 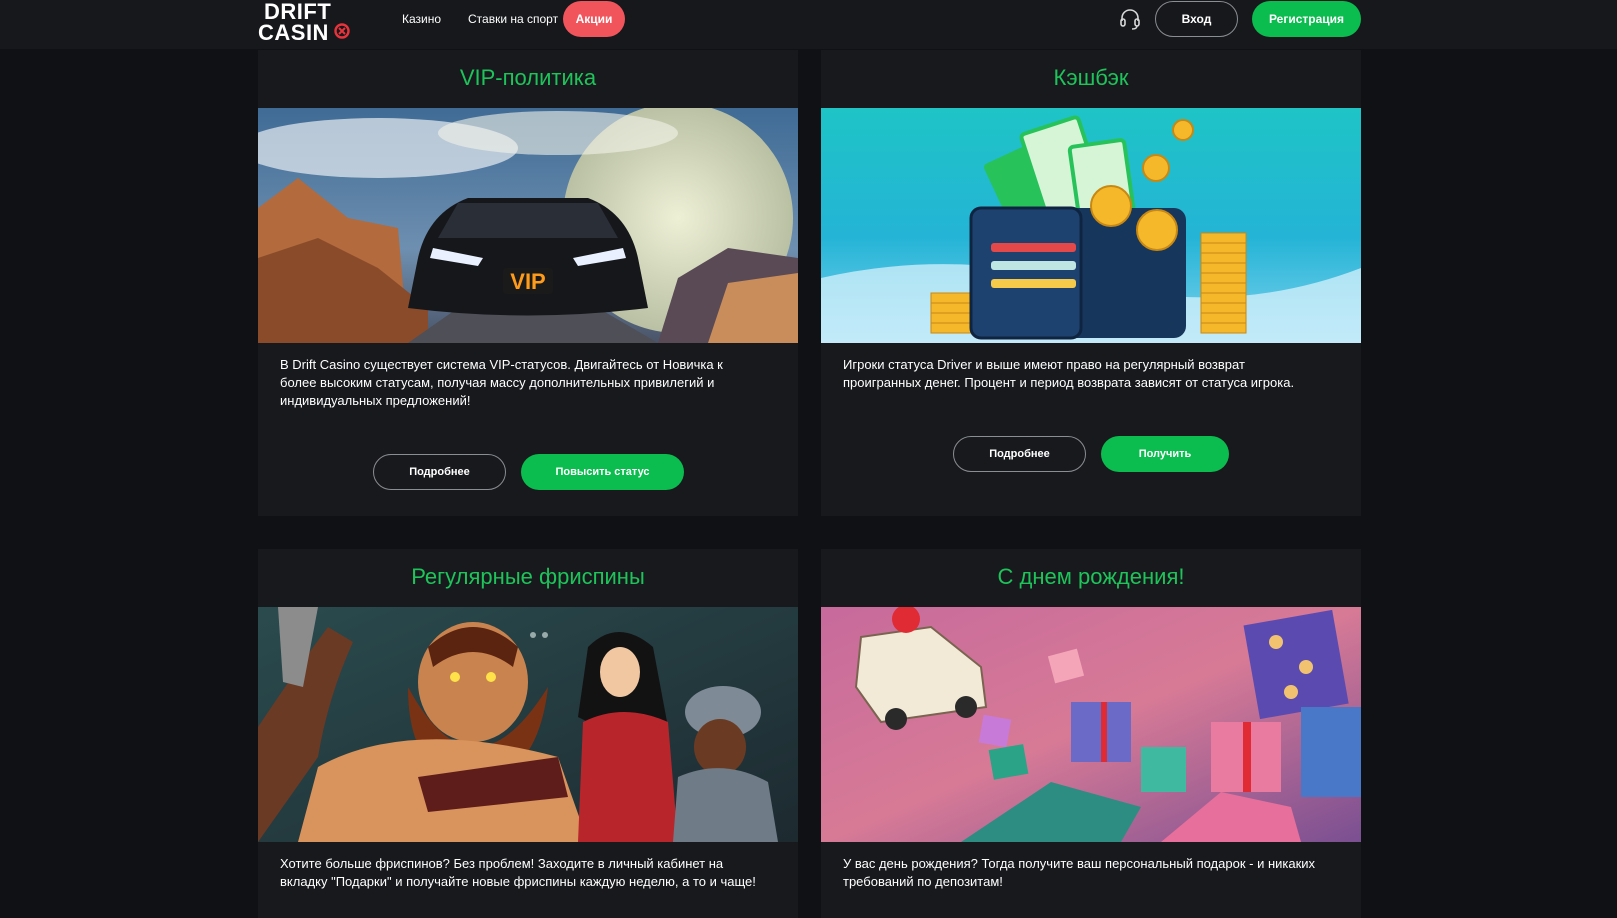 What do you see at coordinates (1196, 19) in the screenshot?
I see `login-button: Вход` at bounding box center [1196, 19].